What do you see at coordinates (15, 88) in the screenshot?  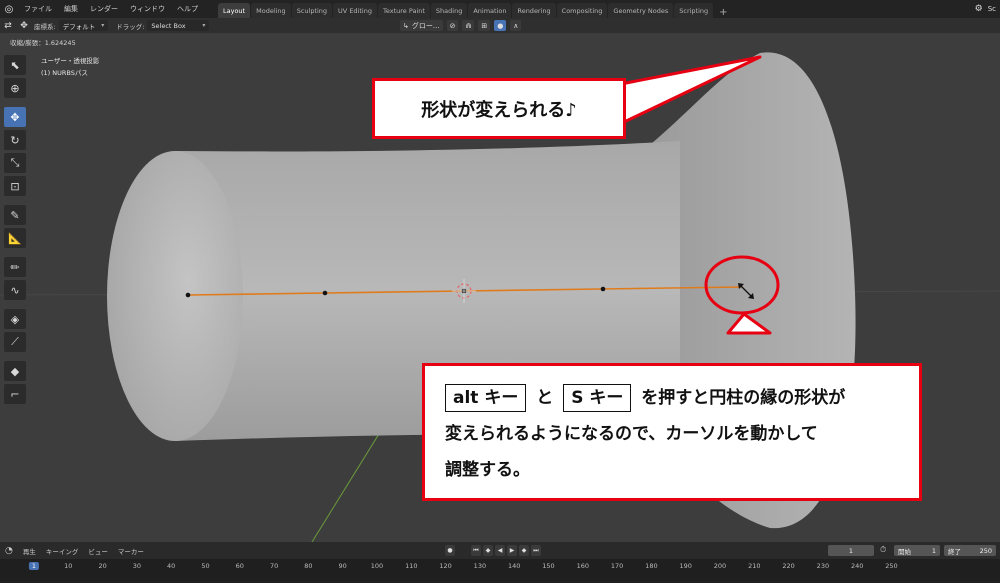 I see `cursor-tool-button: ⊕` at bounding box center [15, 88].